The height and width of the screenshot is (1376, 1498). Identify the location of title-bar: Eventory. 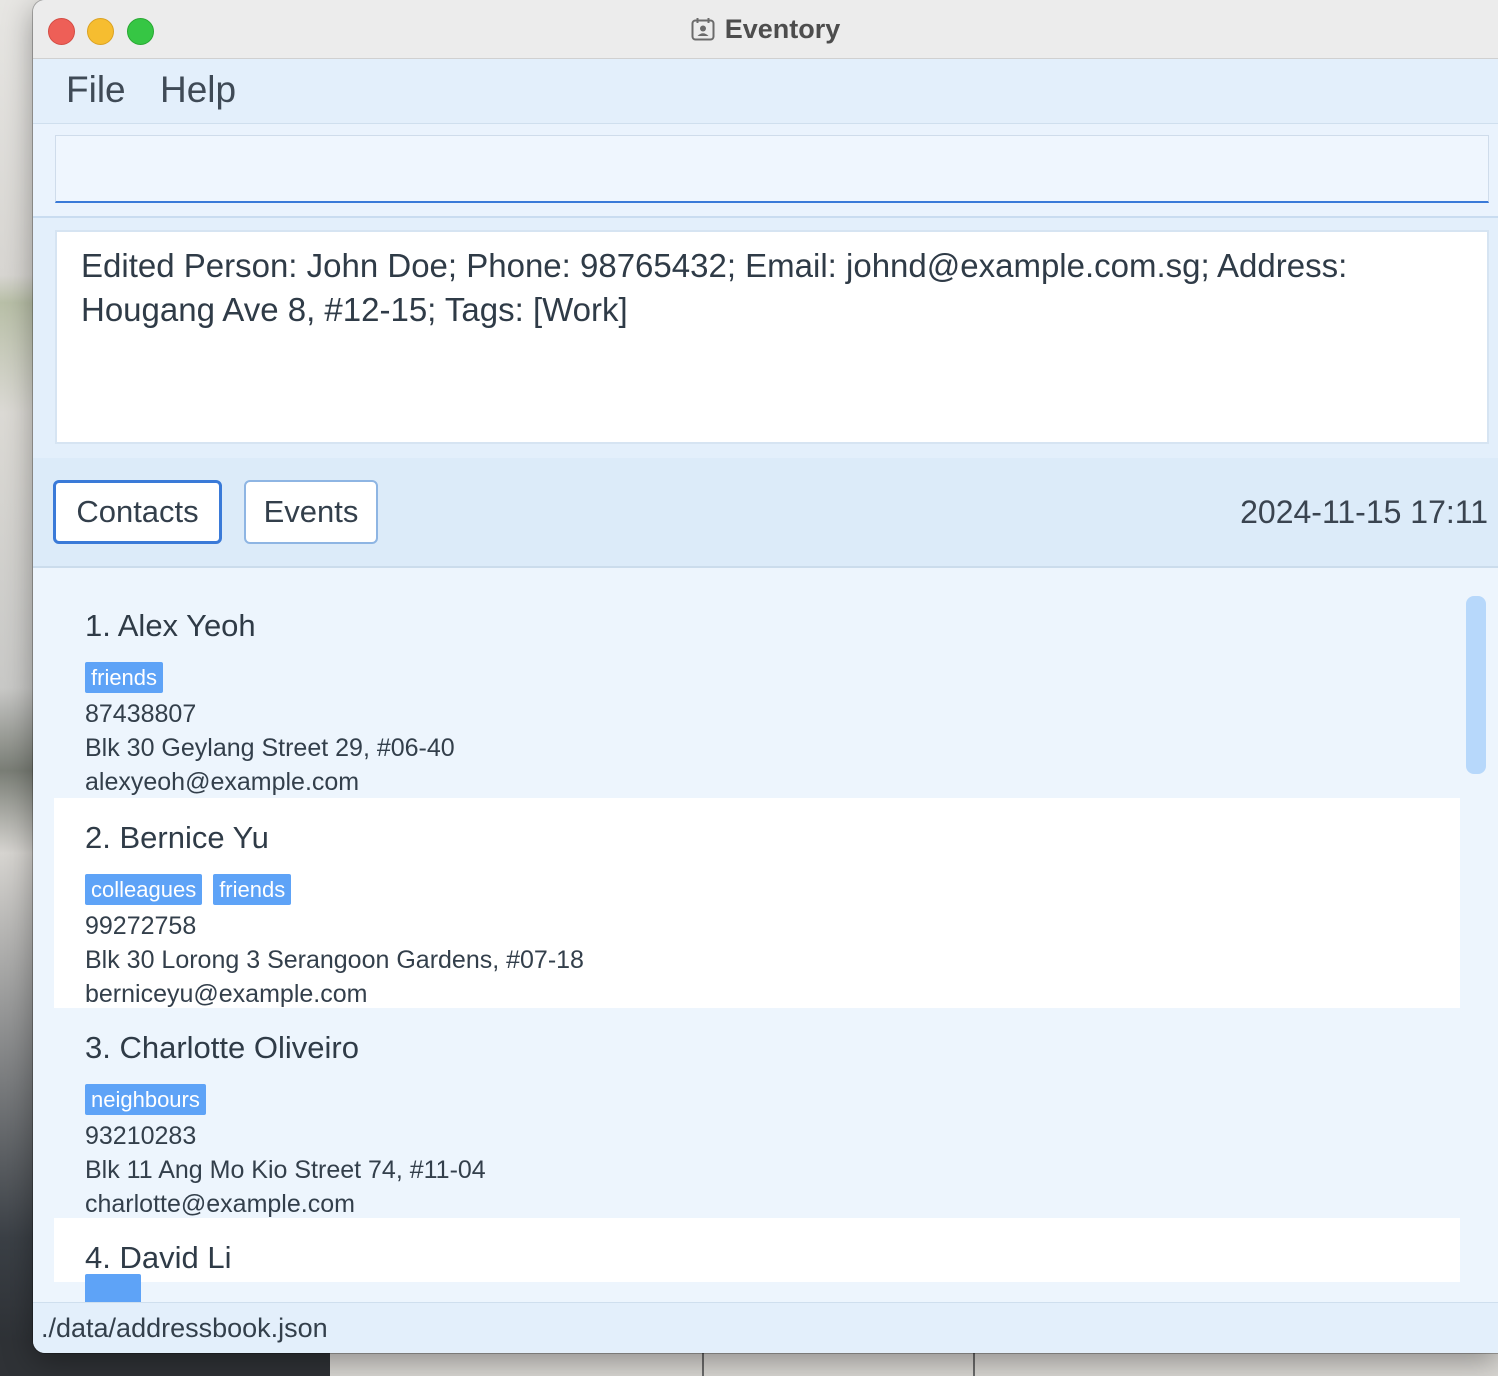
(765, 29).